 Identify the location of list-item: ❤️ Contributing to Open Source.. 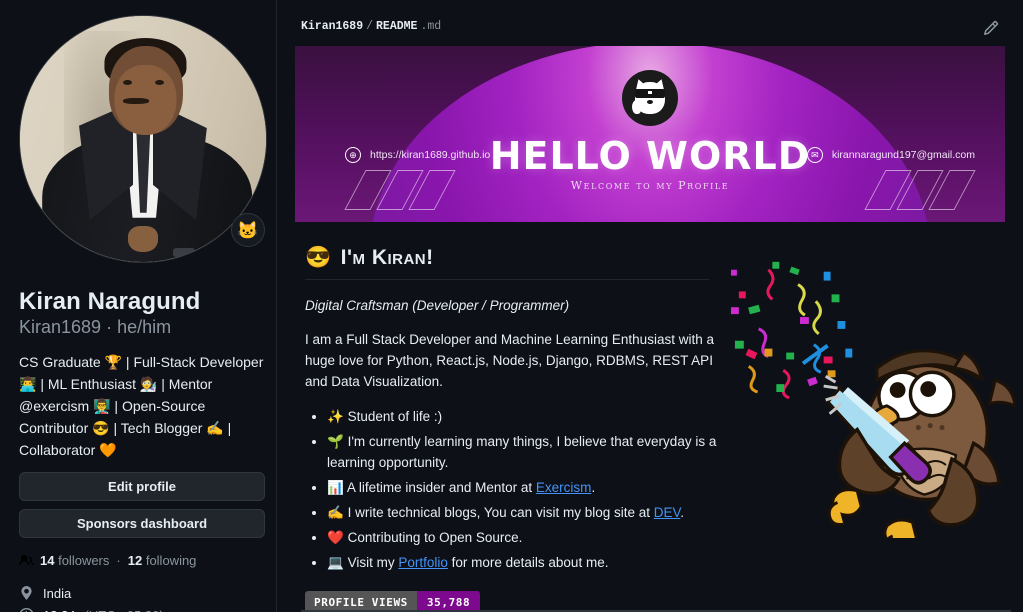
(537, 537).